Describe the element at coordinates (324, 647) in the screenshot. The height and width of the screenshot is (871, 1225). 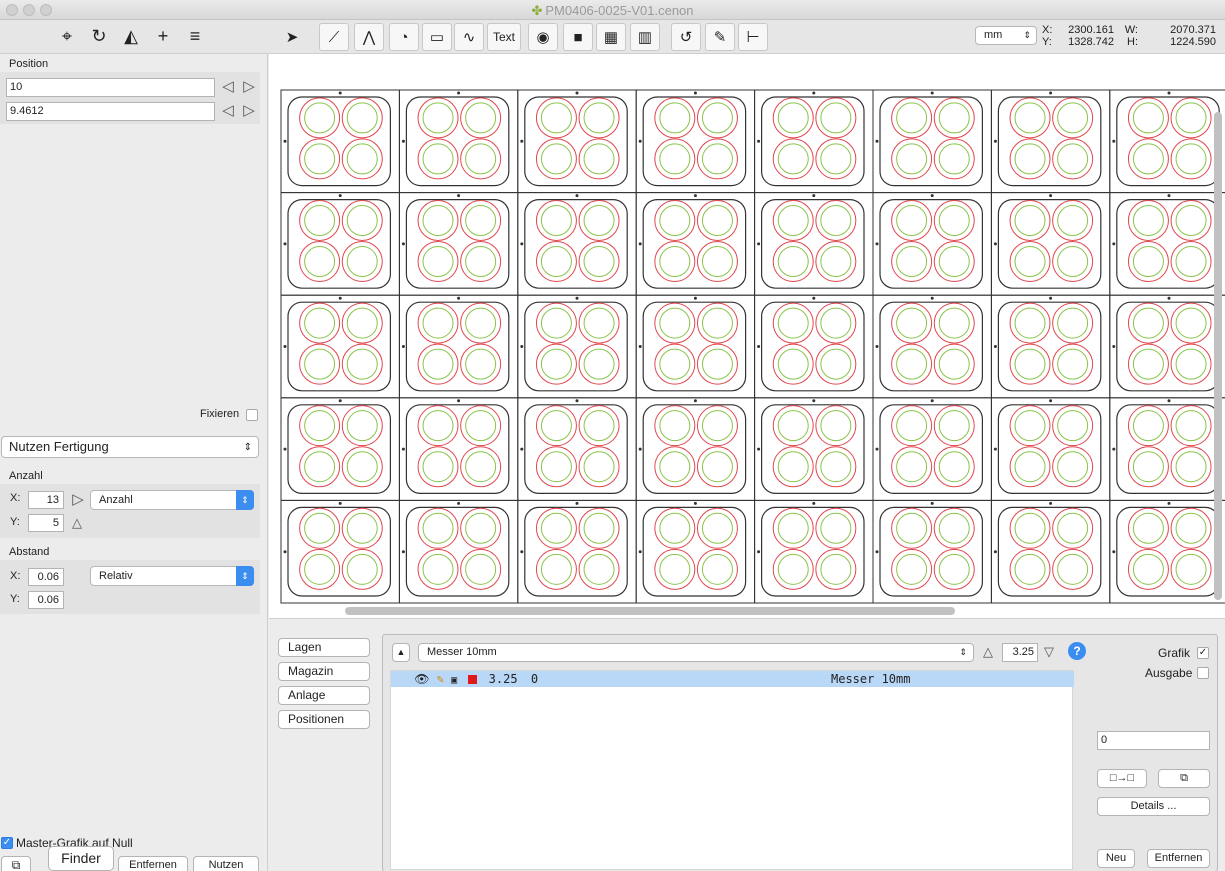
I see `tab-lagen: Lagen` at that location.